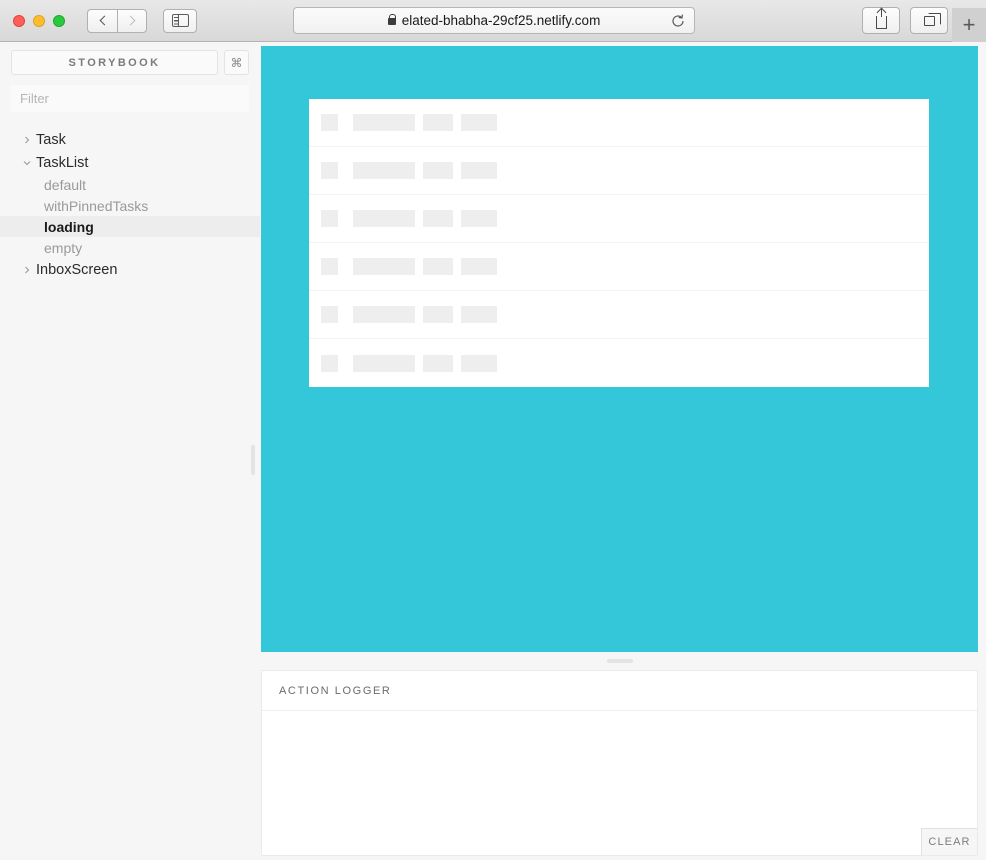 This screenshot has height=860, width=986. I want to click on tabs-icon, so click(932, 19).